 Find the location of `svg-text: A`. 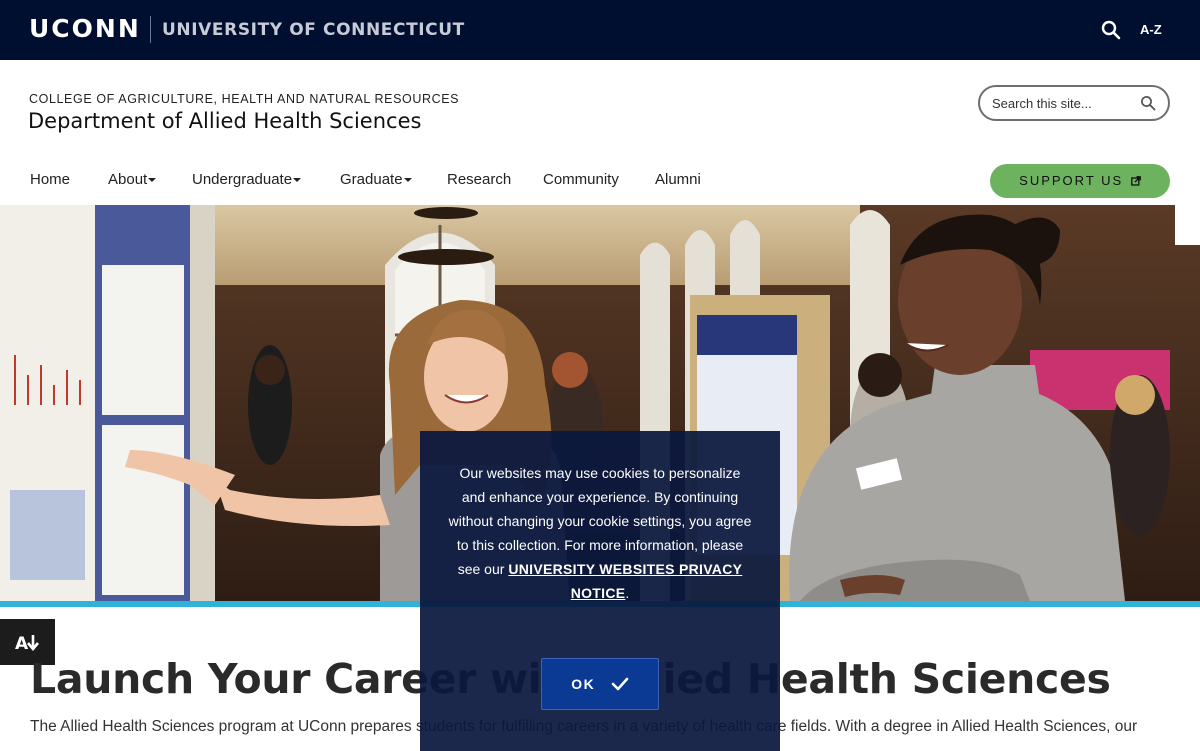

svg-text: A is located at coordinates (22, 644).